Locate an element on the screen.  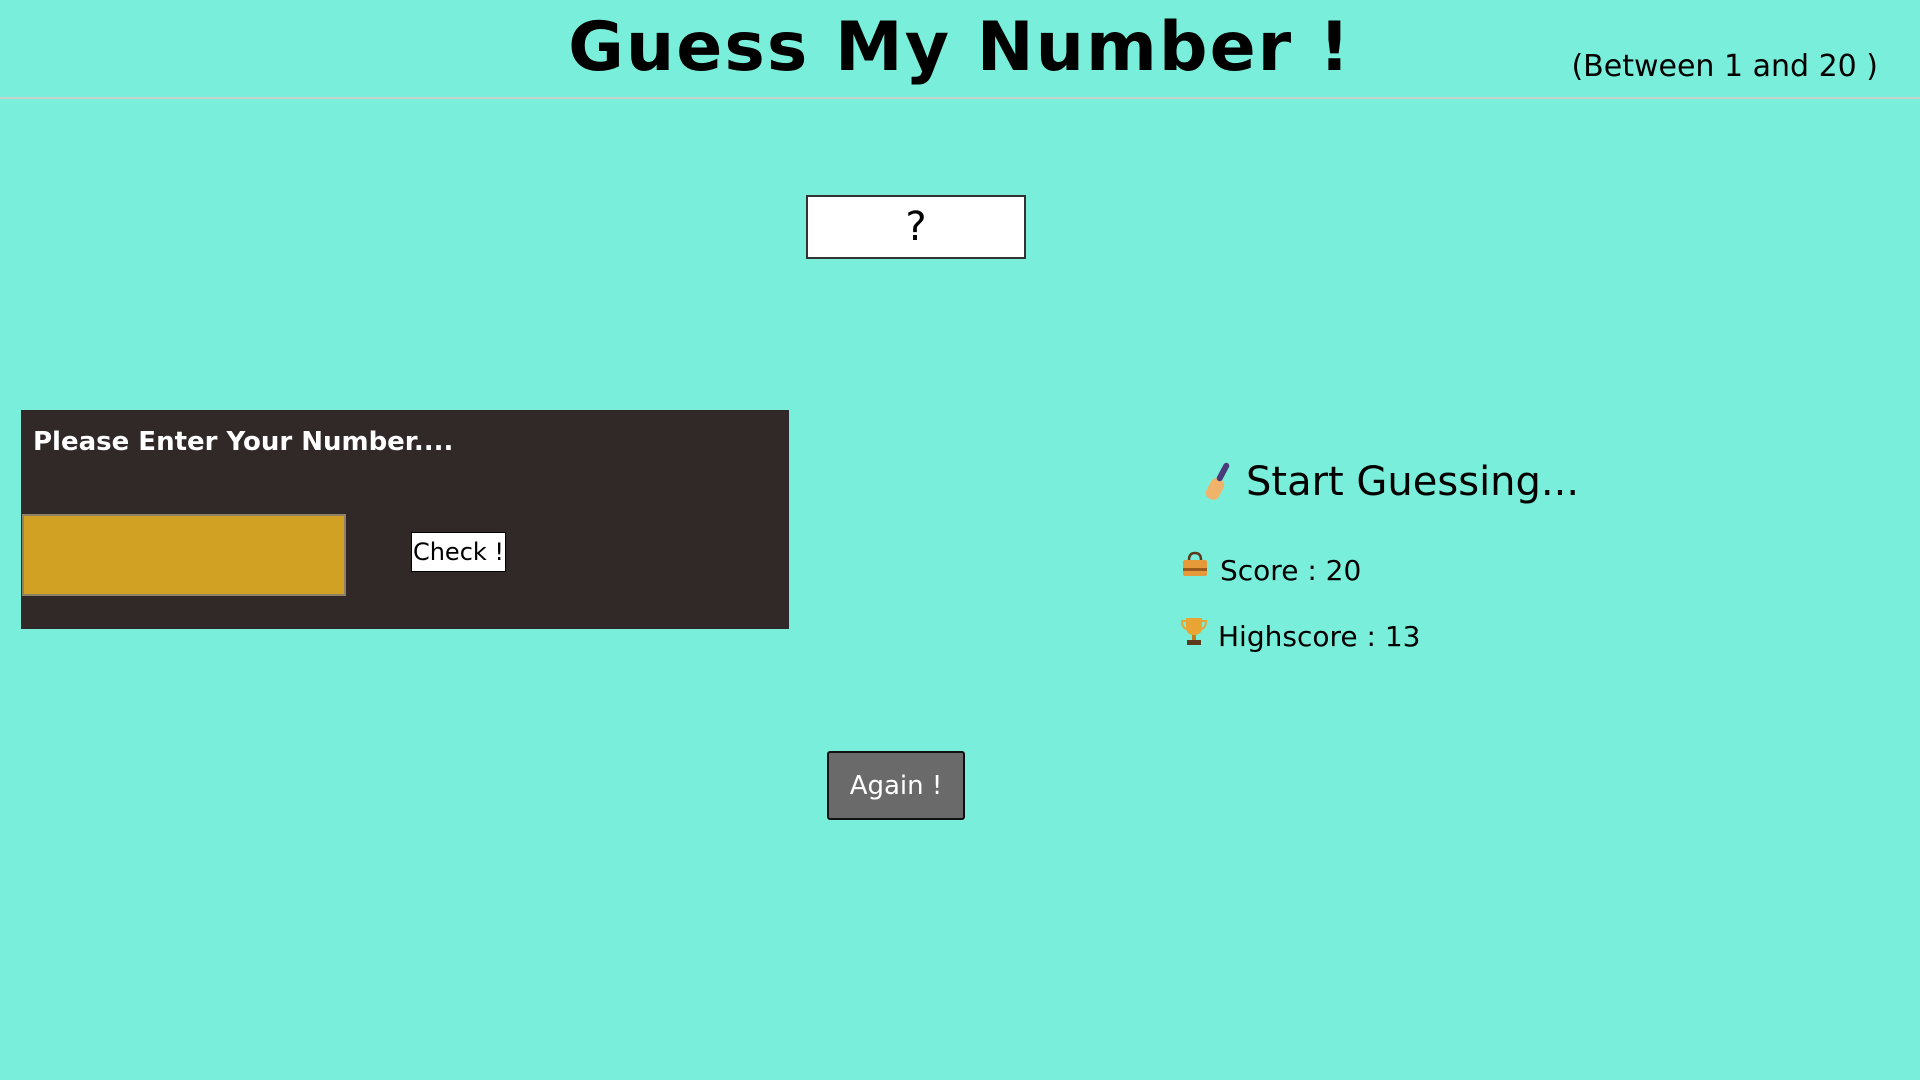
highscore-display: Highscore : 13 is located at coordinates (1300, 636).